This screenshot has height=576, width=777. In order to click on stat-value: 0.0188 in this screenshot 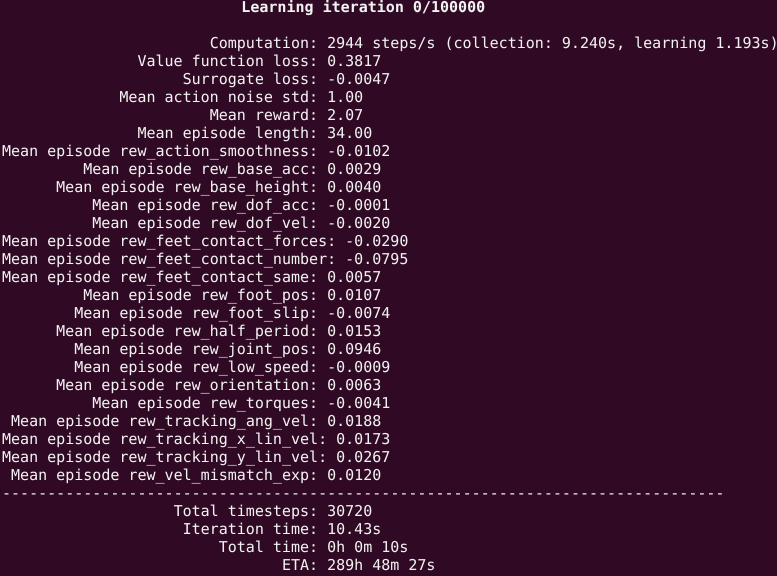, I will do `click(354, 421)`.